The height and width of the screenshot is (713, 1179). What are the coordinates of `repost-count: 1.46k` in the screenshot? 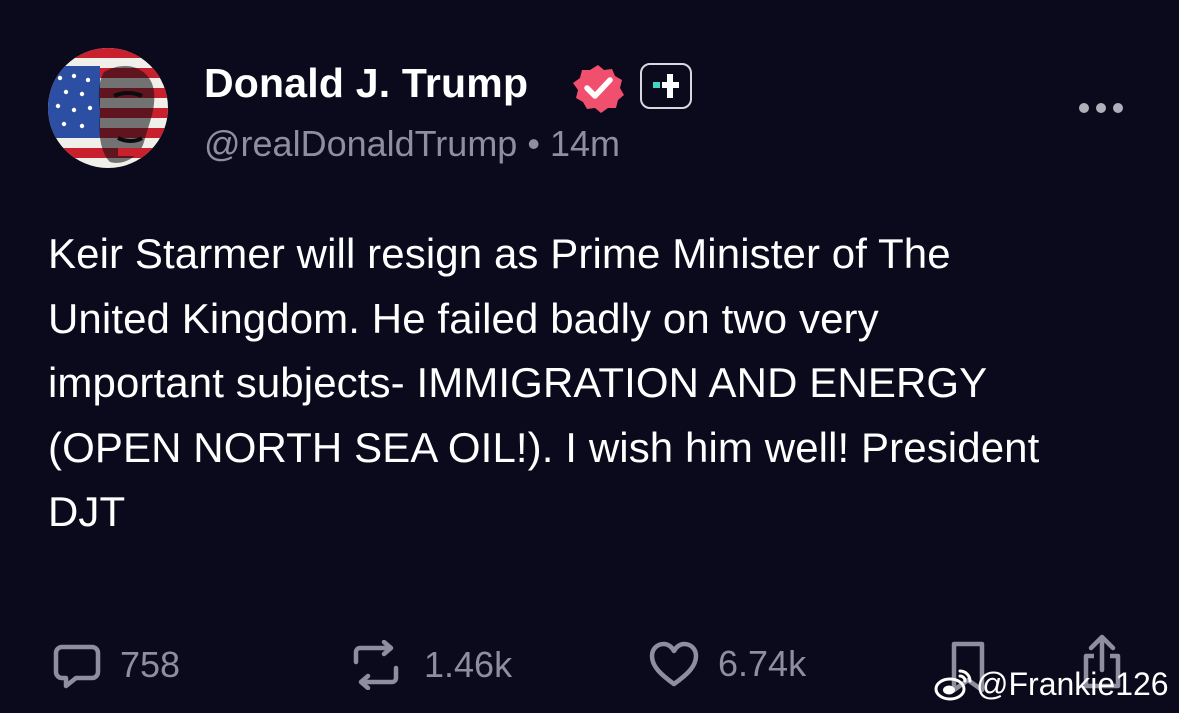 It's located at (468, 664).